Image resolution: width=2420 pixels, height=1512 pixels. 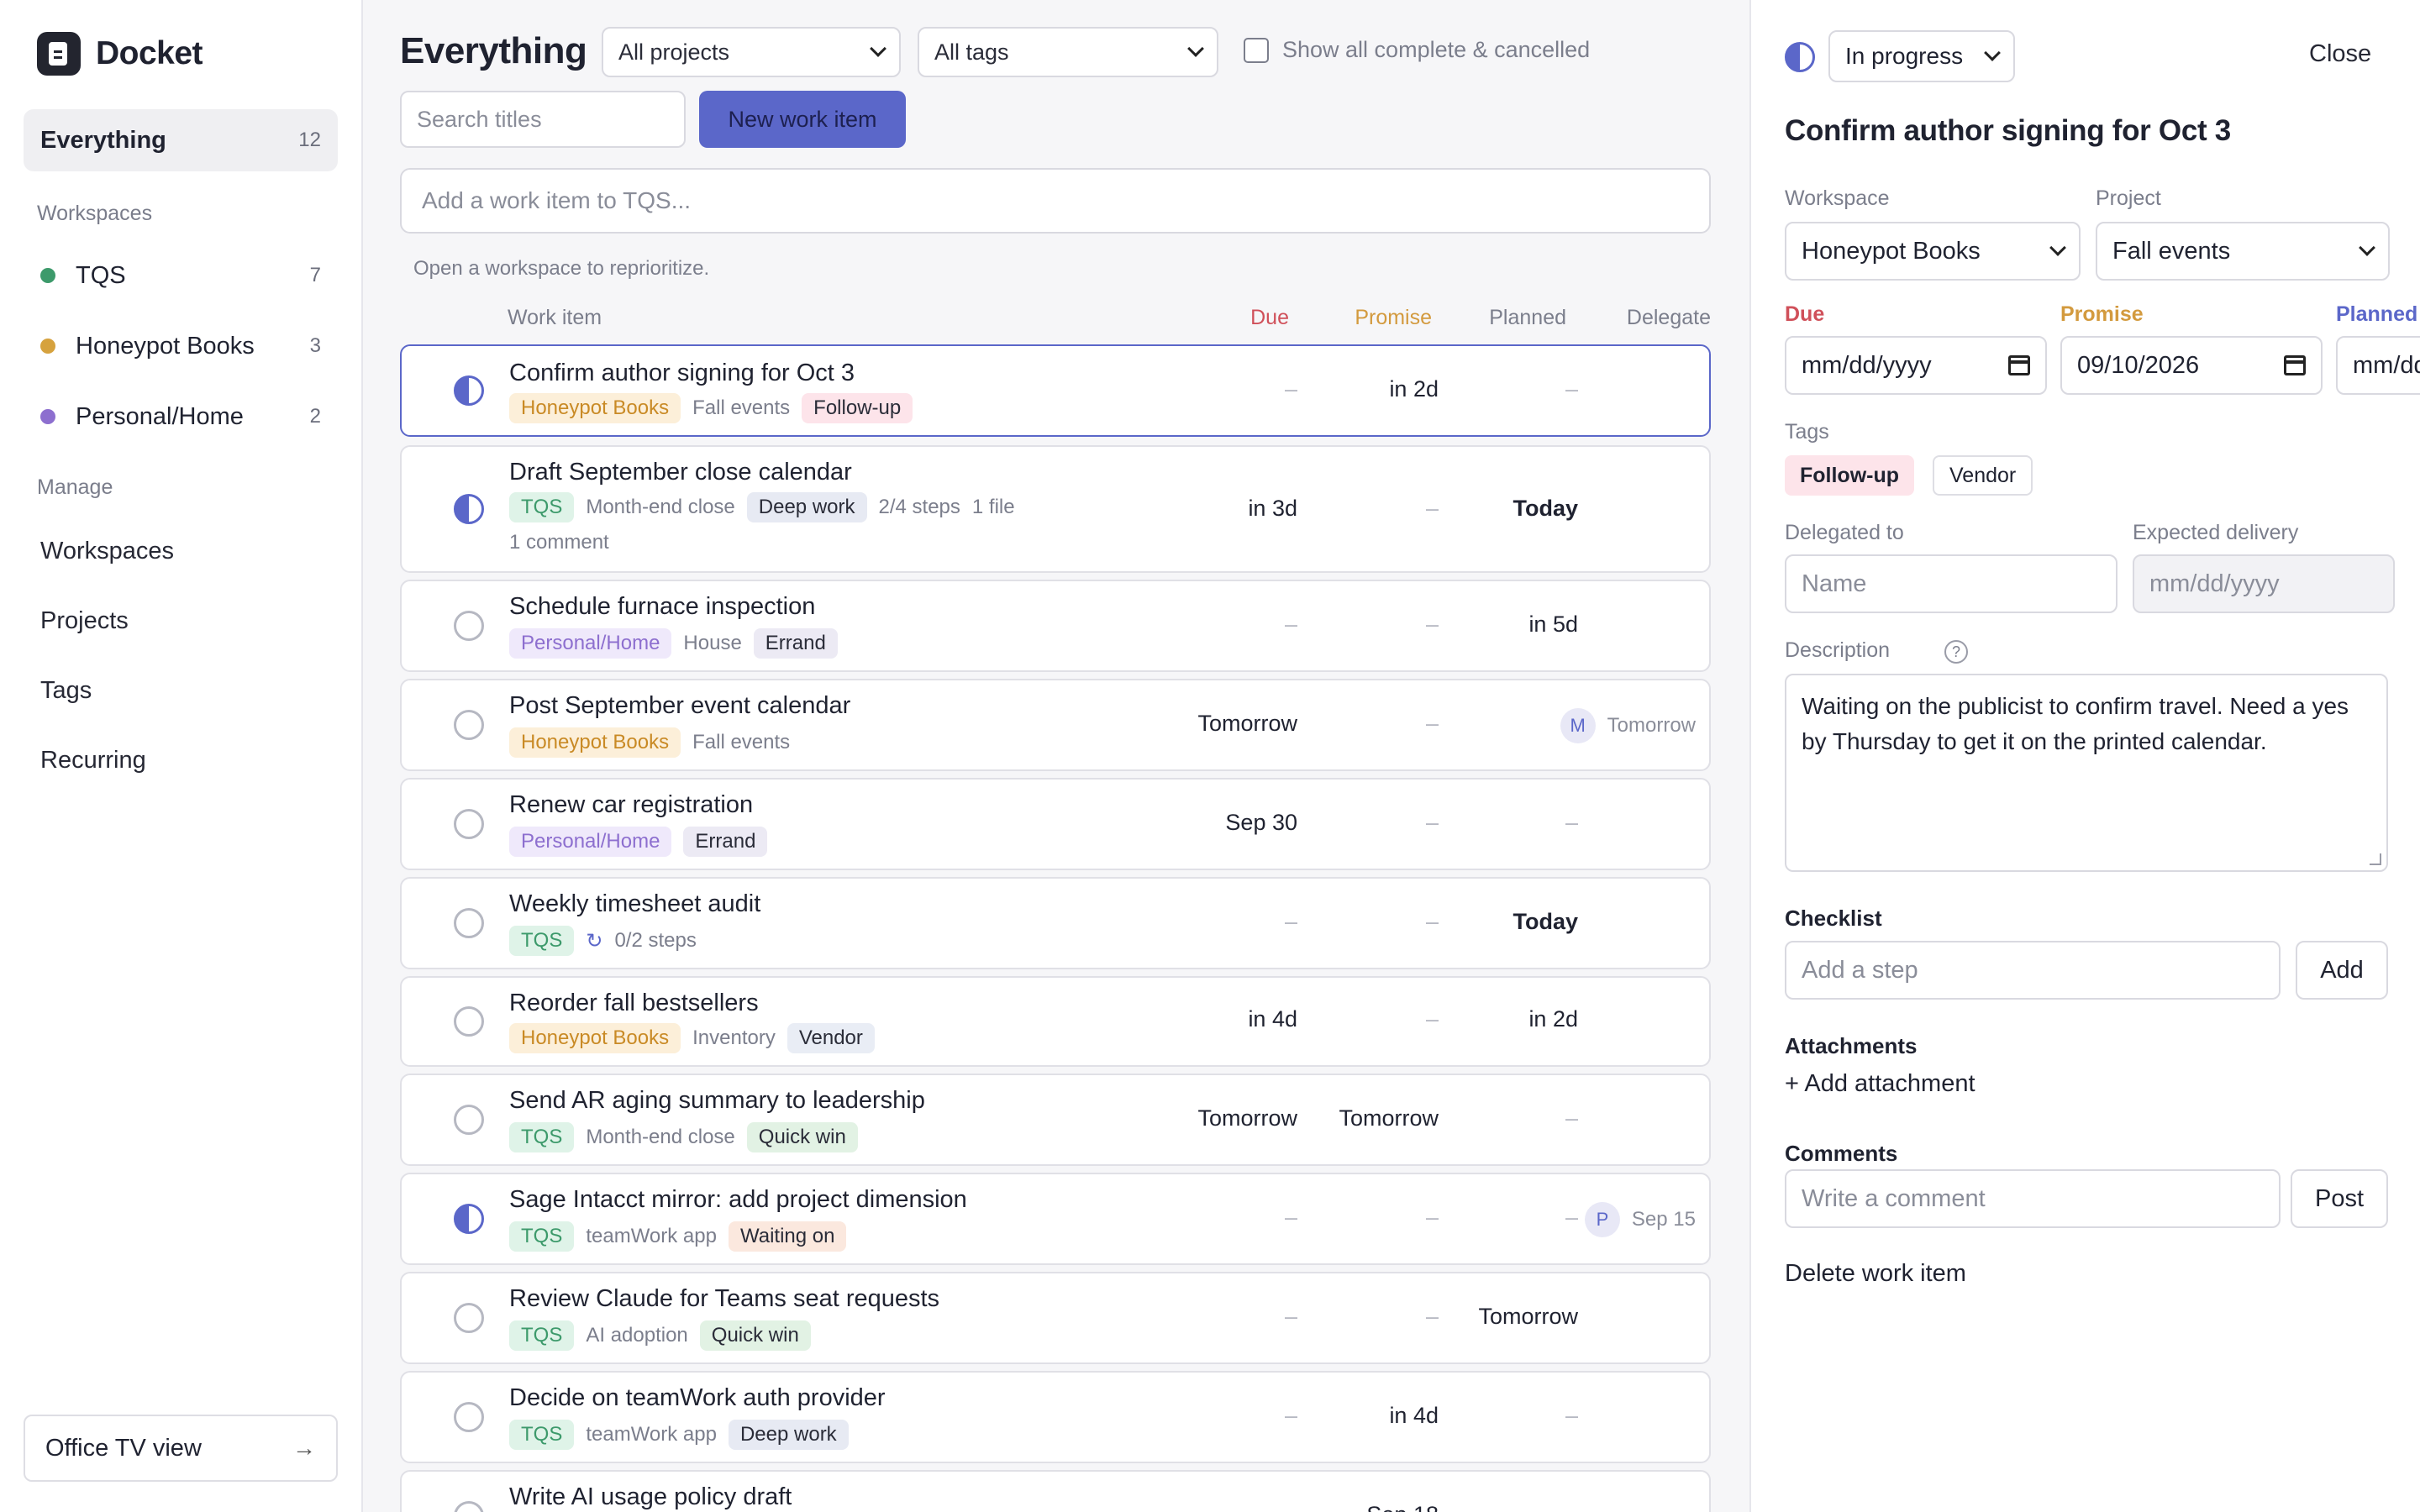 I want to click on delete-work-item-button: Delete work item, so click(x=1875, y=1274).